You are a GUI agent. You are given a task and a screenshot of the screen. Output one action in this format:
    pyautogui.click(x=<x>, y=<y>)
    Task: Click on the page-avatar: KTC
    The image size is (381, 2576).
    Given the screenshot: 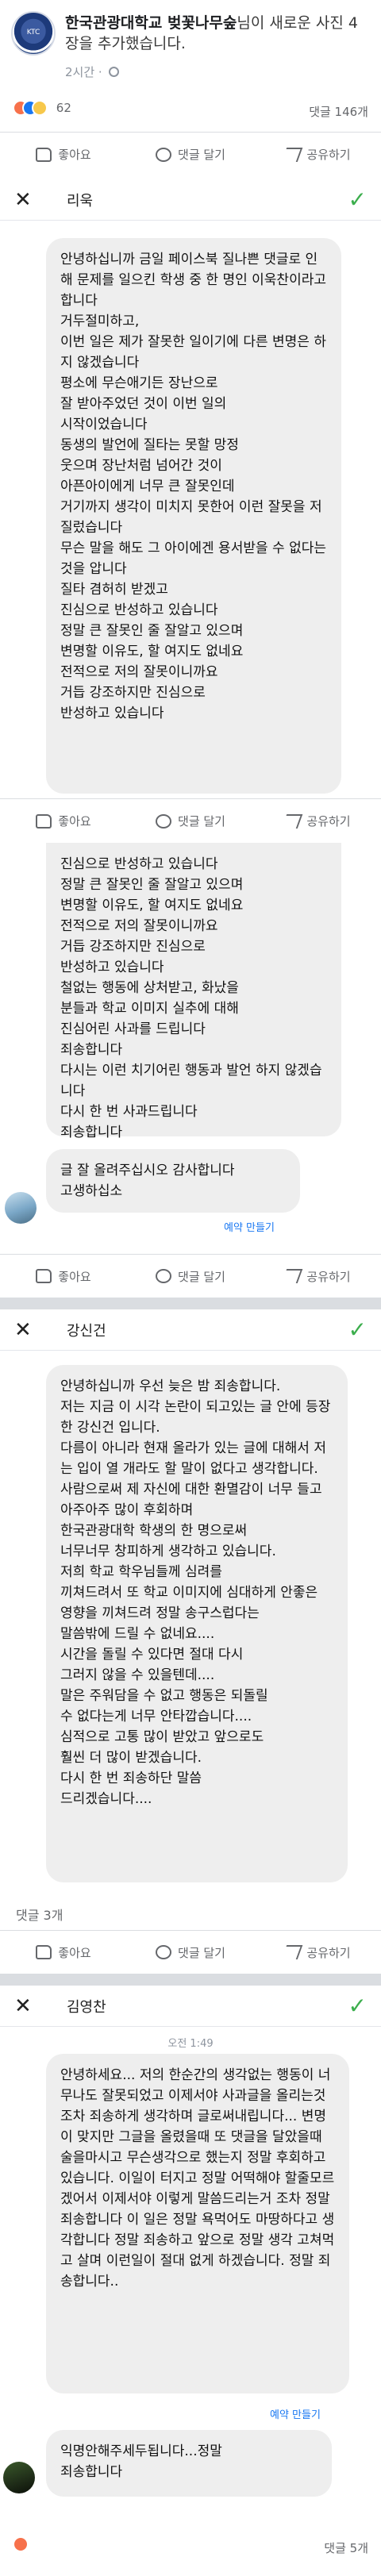 What is the action you would take?
    pyautogui.click(x=33, y=33)
    